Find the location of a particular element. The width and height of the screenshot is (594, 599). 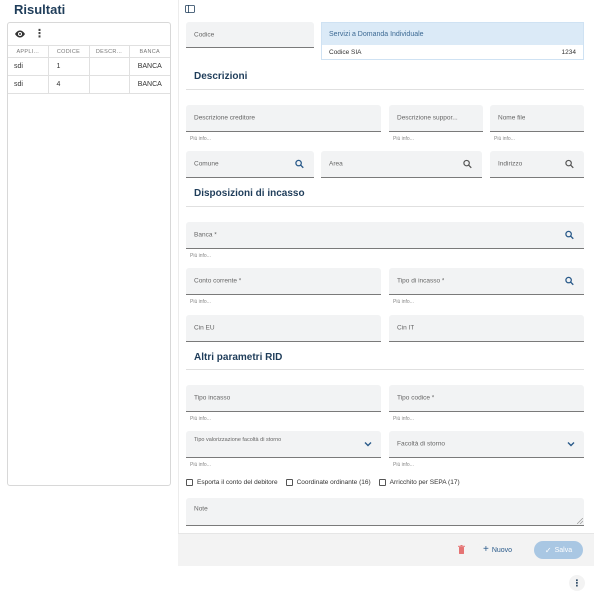

conto-corrente-label: Conto corrente * is located at coordinates (218, 281).